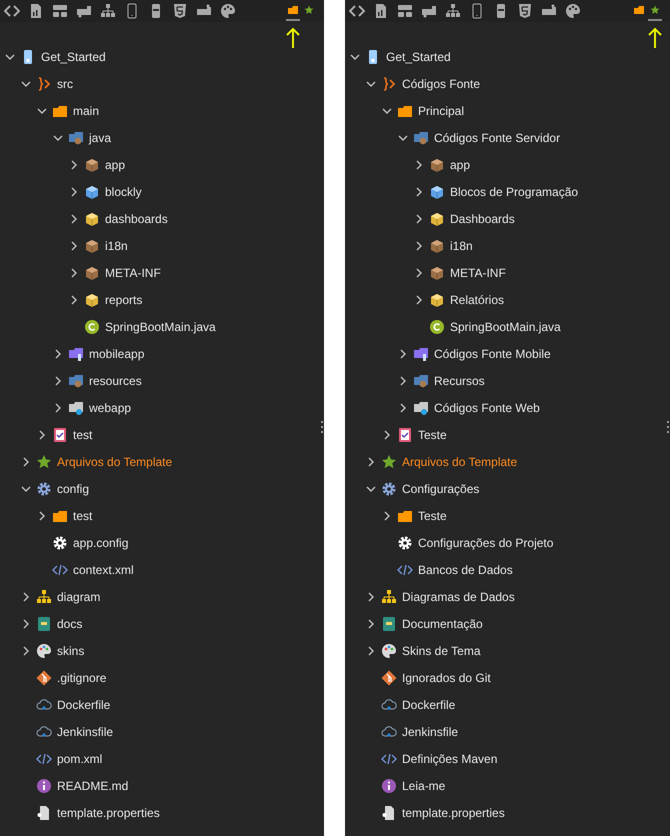 The image size is (670, 836). Describe the element at coordinates (441, 111) in the screenshot. I see `tree-item-label: Principal` at that location.